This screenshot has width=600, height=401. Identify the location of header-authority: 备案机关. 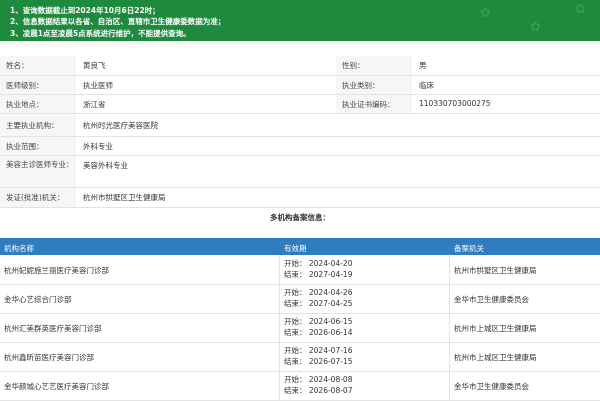
(469, 248).